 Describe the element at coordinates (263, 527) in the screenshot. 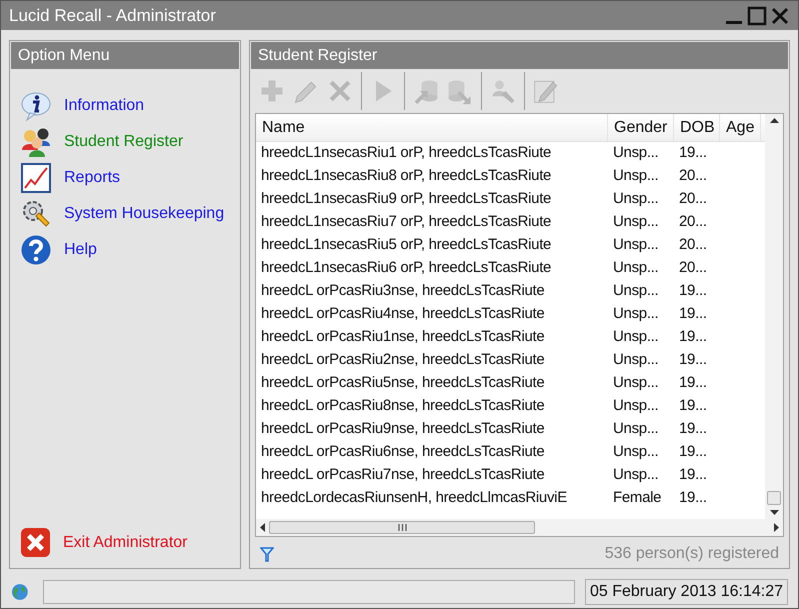

I see `scroll-left-icon` at that location.